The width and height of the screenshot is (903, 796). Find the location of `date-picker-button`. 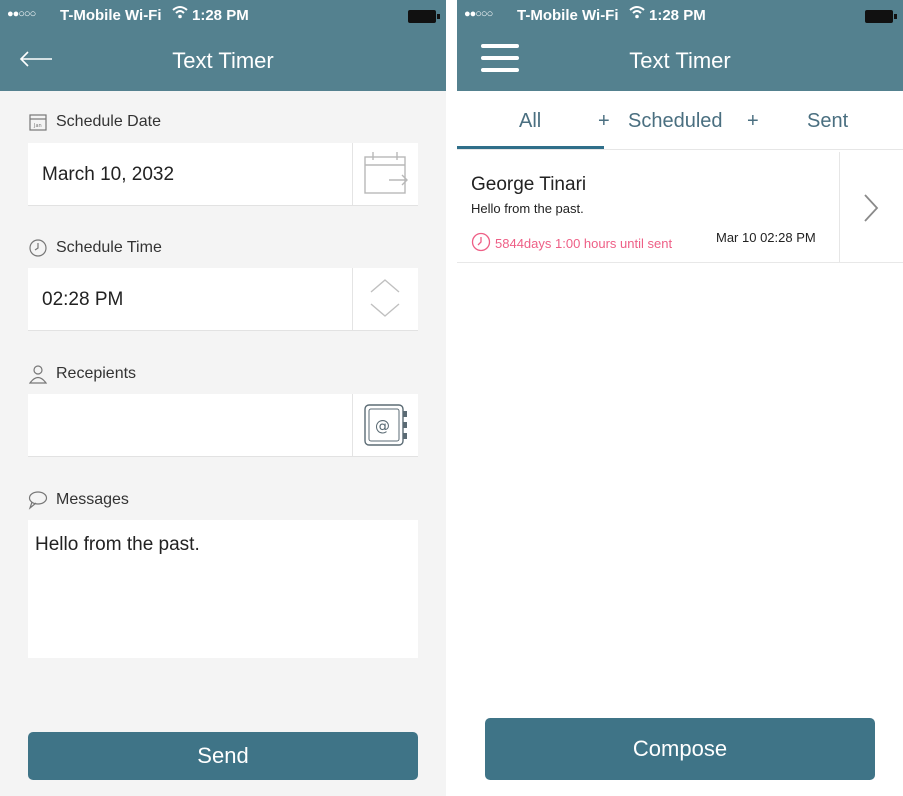

date-picker-button is located at coordinates (385, 174).